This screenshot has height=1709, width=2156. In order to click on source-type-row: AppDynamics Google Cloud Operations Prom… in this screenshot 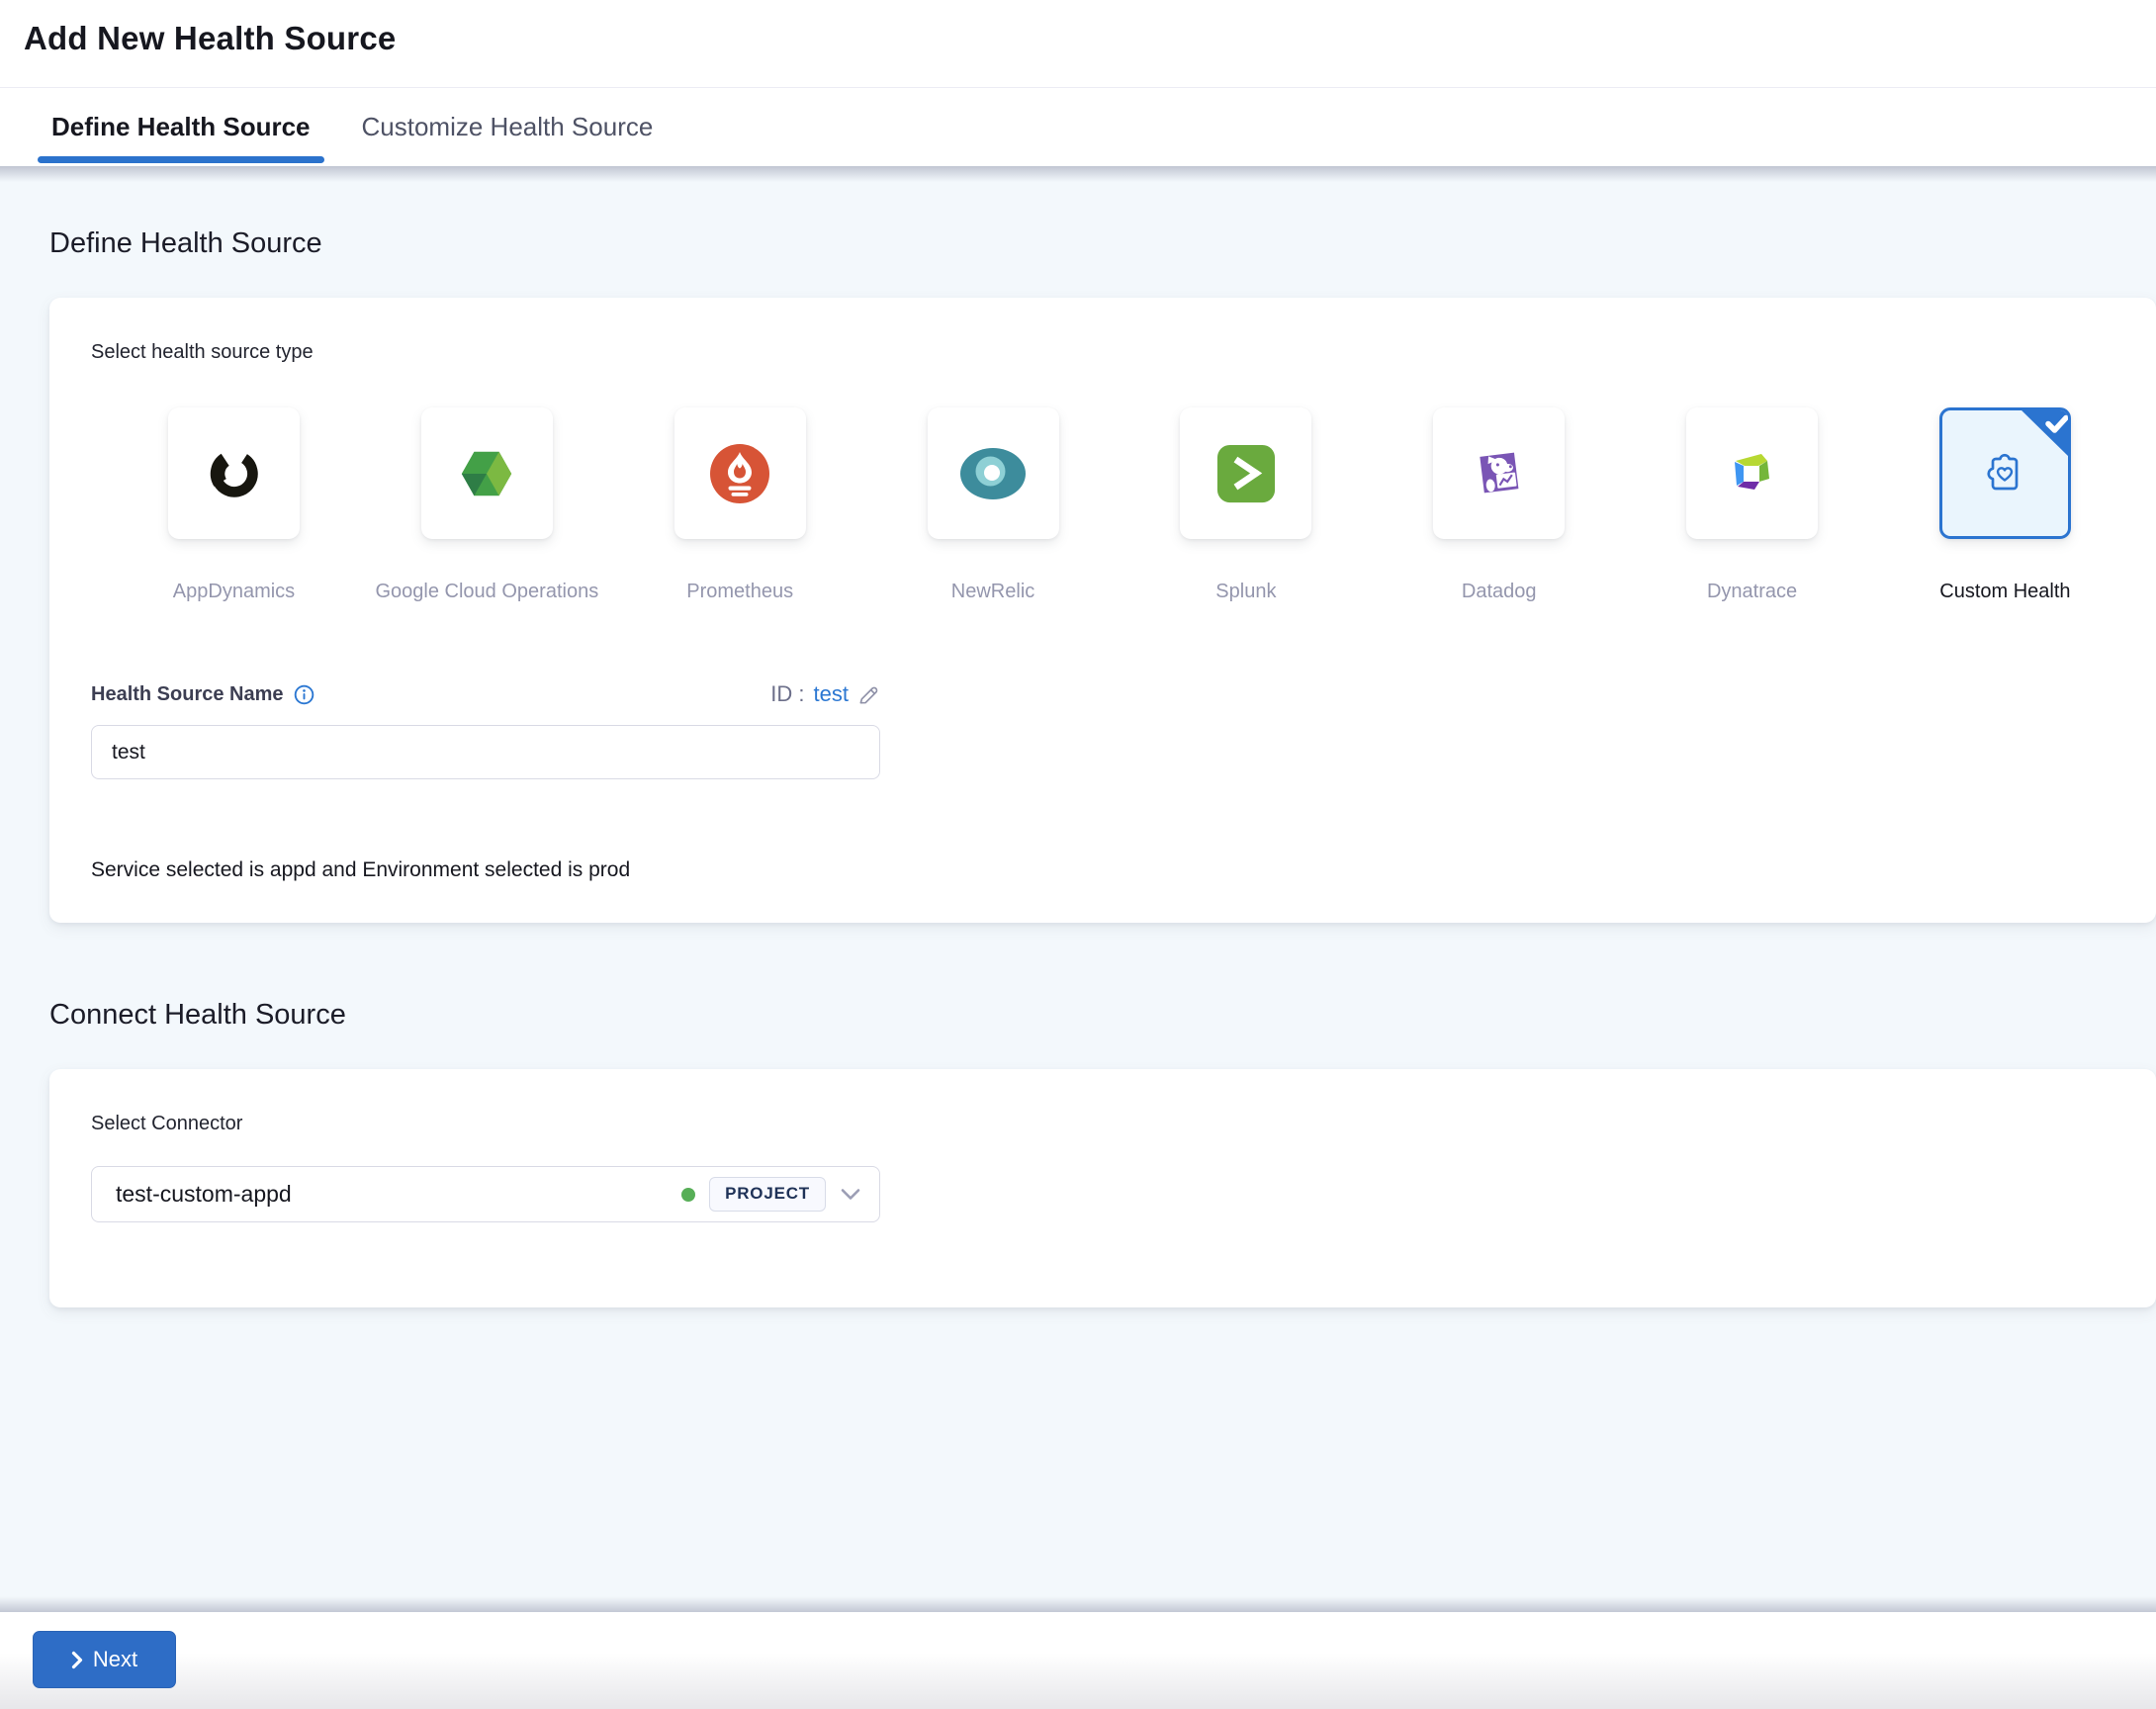, I will do `click(1119, 505)`.